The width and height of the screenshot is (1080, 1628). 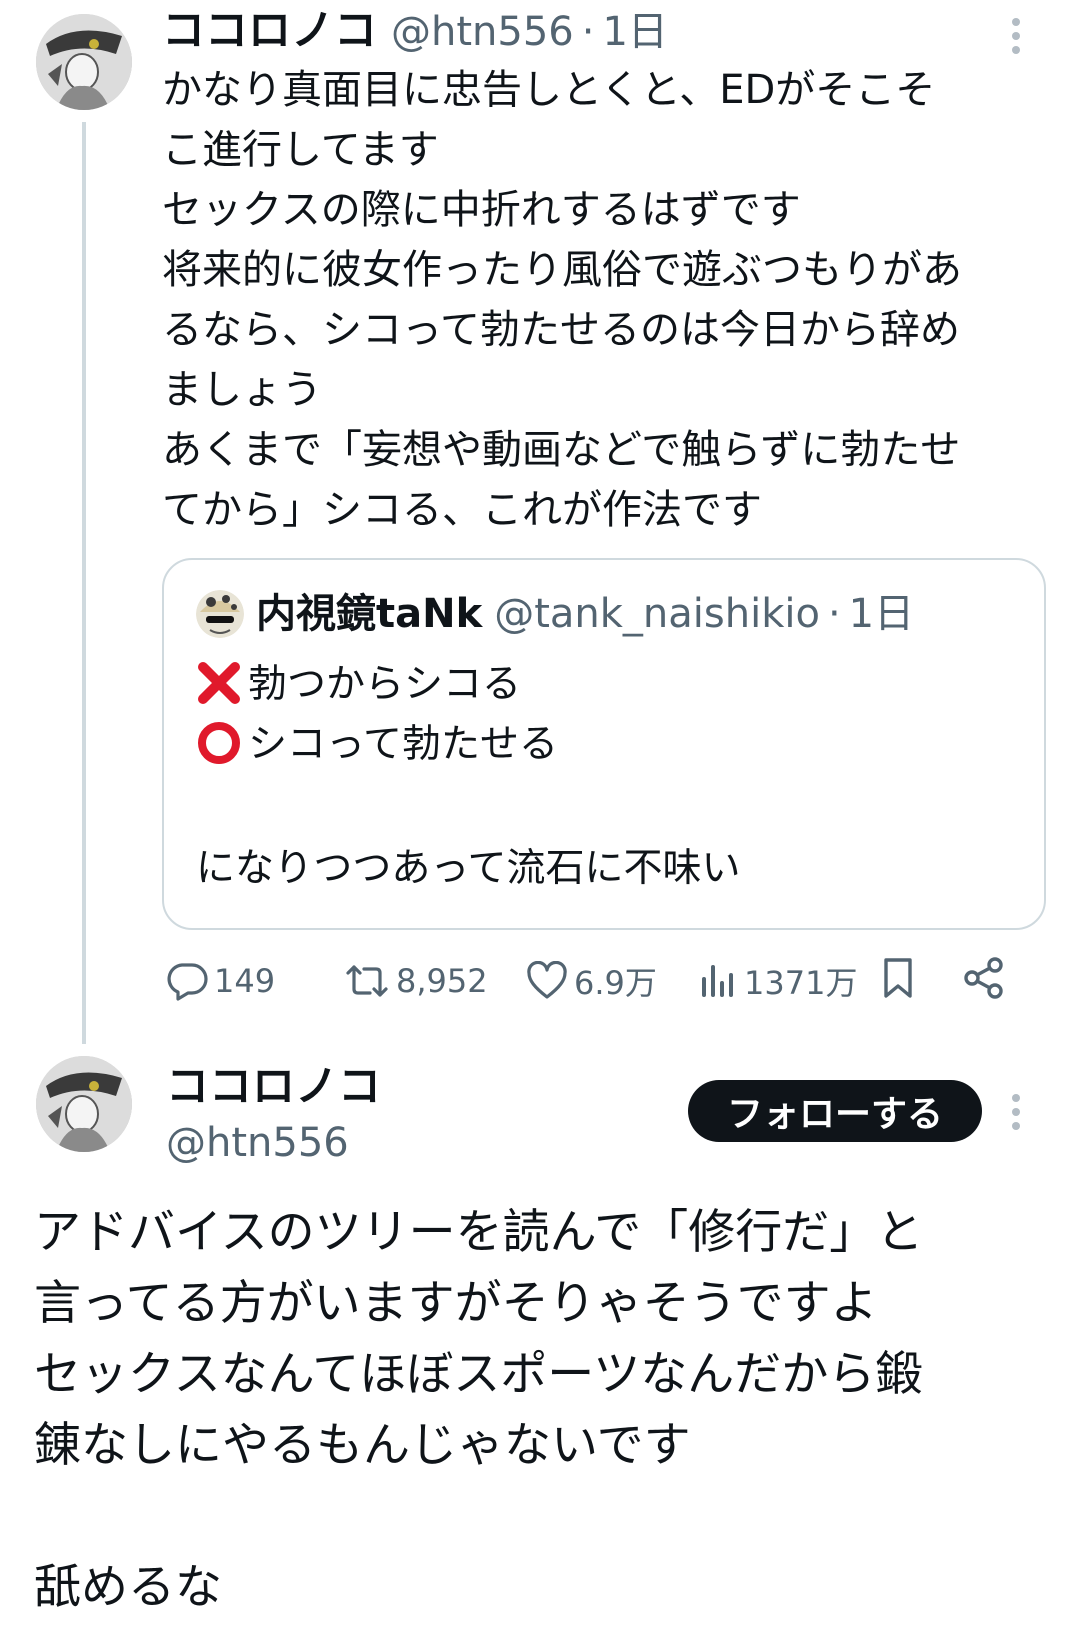 I want to click on quoted-author-avatar, so click(x=220, y=614).